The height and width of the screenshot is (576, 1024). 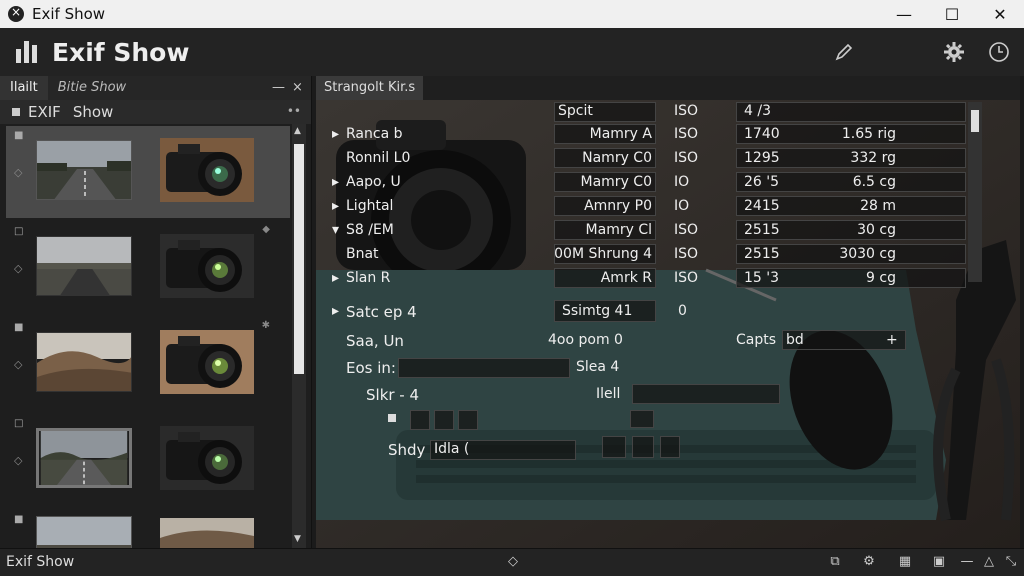 I want to click on thumbnail-scrollbar: ▲ ▼, so click(x=299, y=336).